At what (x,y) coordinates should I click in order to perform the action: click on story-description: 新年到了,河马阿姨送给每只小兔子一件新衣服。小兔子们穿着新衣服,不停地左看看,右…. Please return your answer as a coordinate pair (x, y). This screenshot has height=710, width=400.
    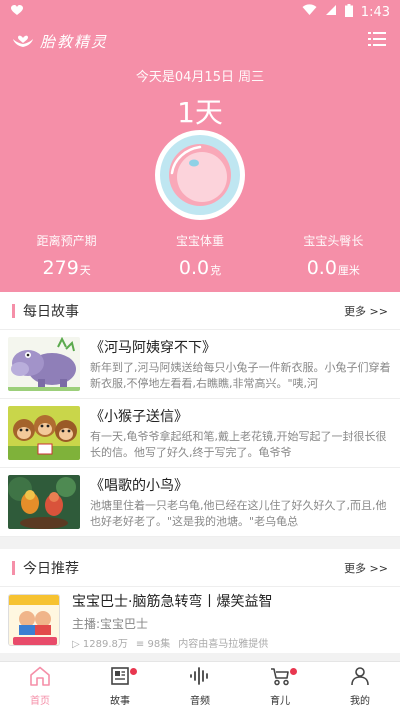
    Looking at the image, I should click on (240, 375).